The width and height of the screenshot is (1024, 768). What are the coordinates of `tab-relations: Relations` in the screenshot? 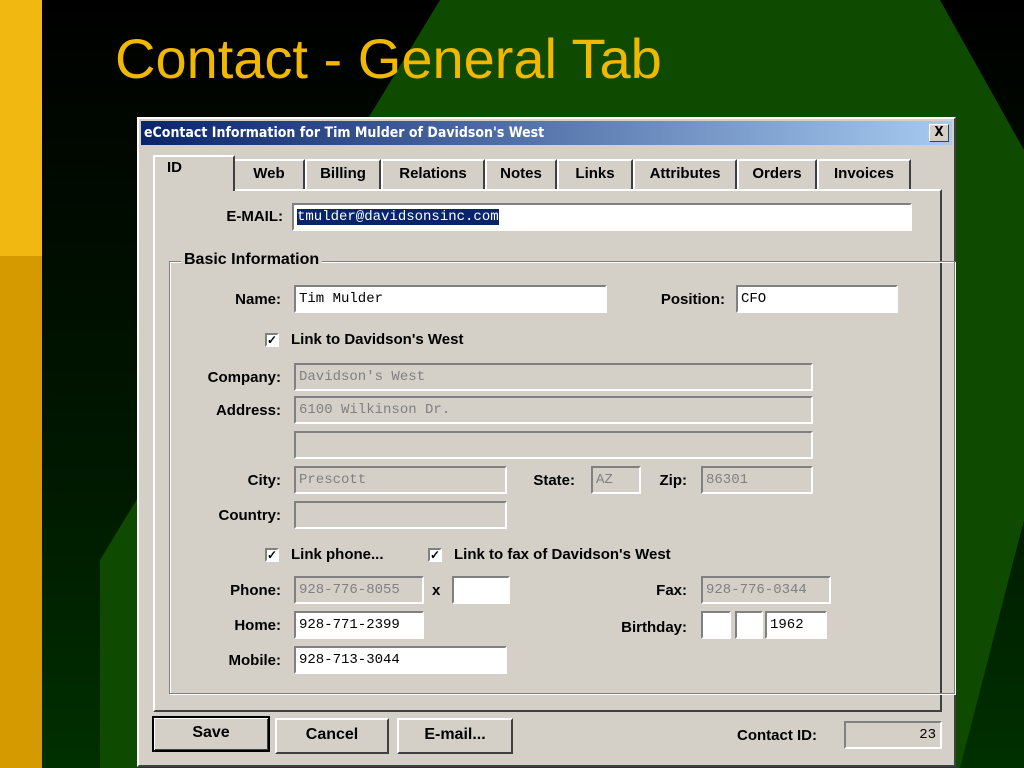 It's located at (433, 174).